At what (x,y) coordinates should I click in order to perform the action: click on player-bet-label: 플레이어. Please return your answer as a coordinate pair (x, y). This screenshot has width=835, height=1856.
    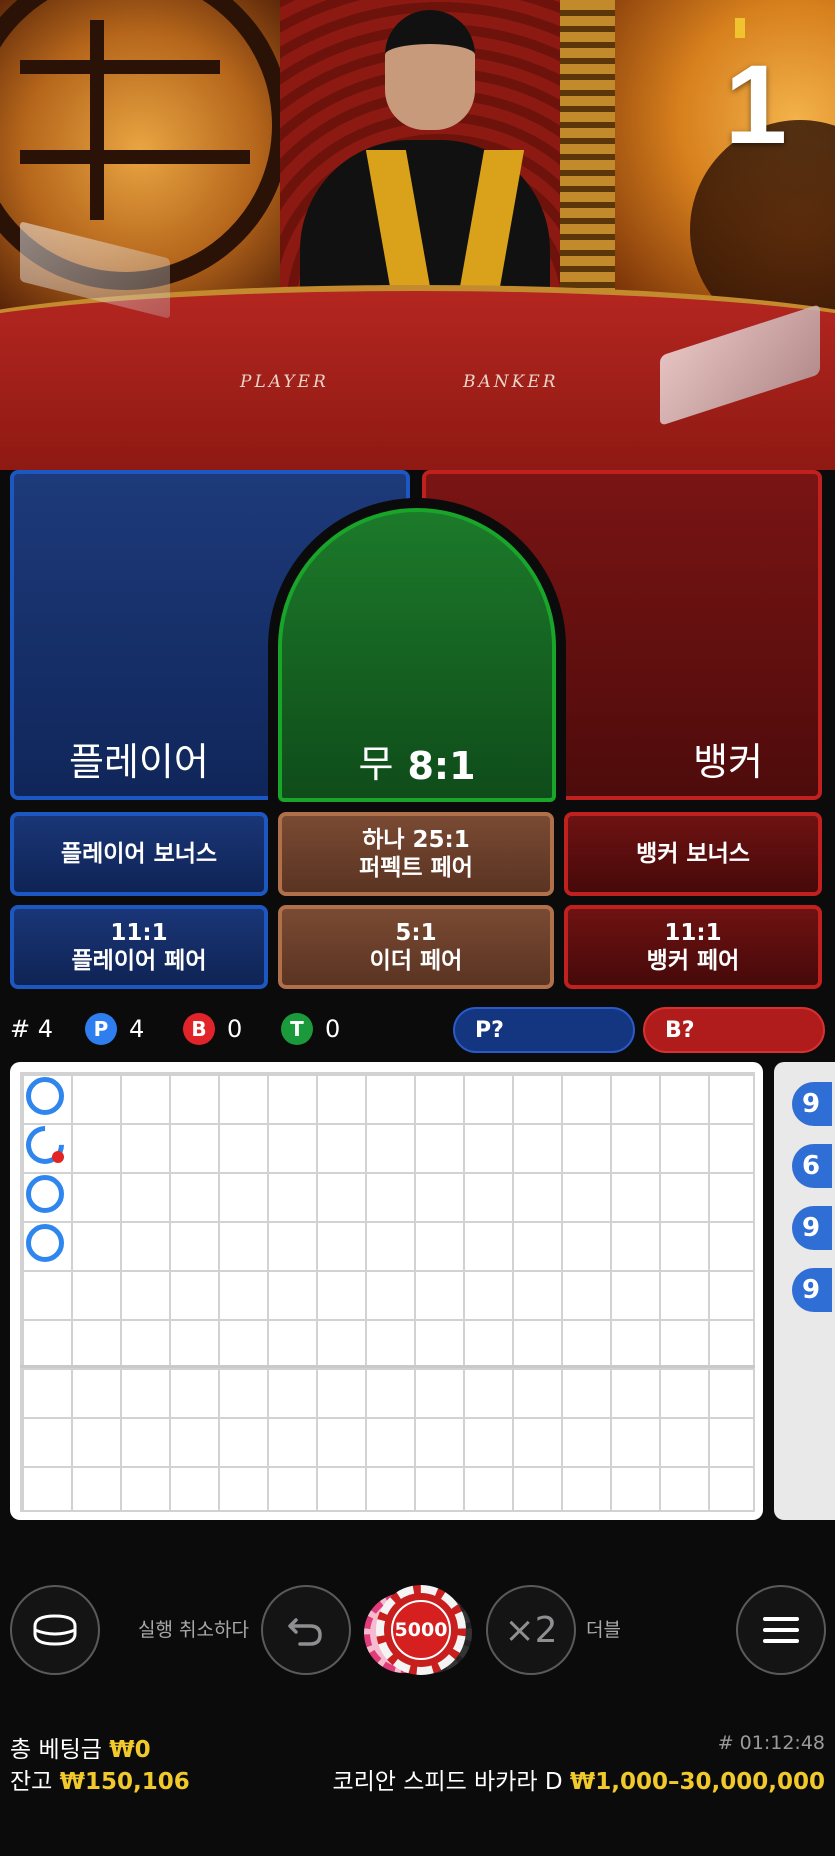
    Looking at the image, I should click on (139, 762).